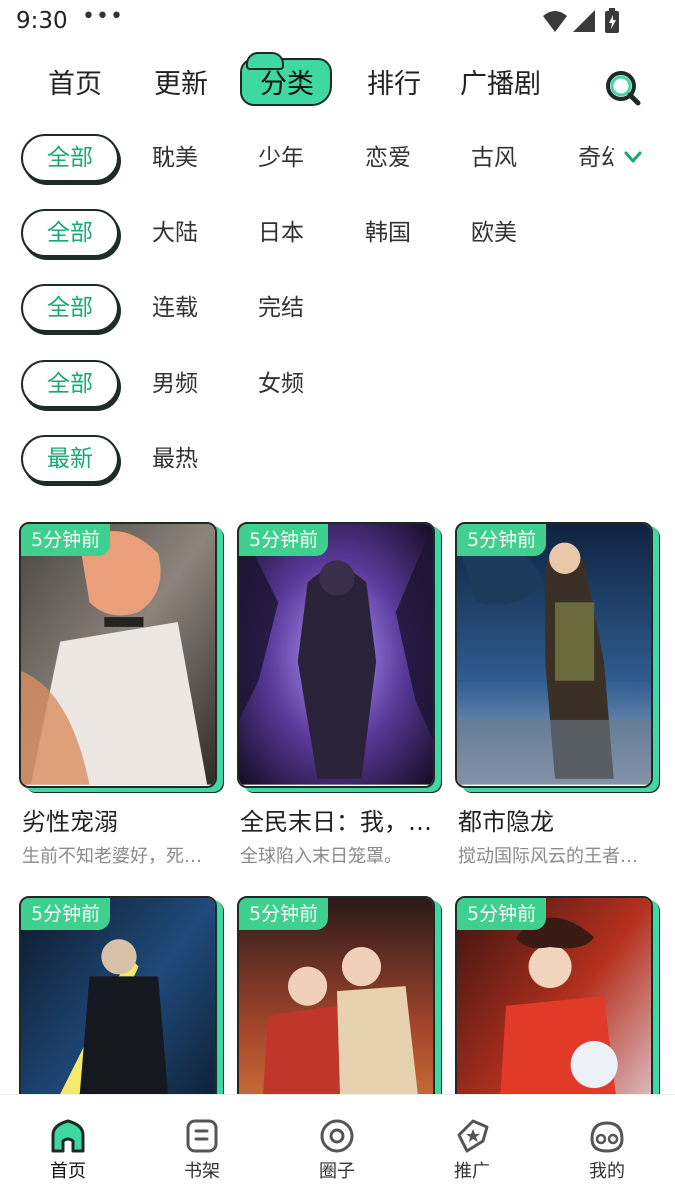  What do you see at coordinates (388, 158) in the screenshot?
I see `filter-chip: 恋爱` at bounding box center [388, 158].